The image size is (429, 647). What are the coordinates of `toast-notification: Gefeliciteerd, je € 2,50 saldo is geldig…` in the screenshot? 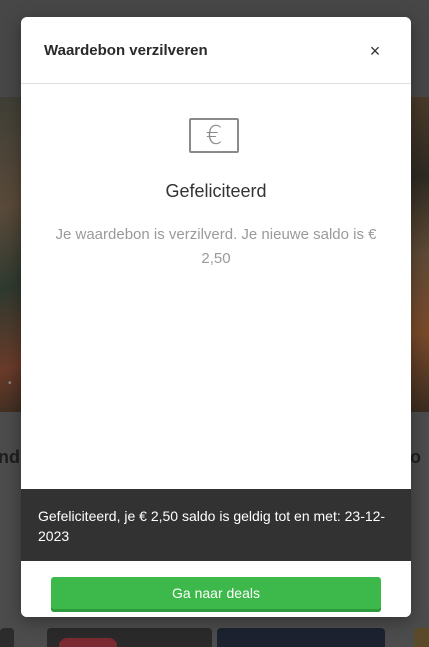 It's located at (216, 525).